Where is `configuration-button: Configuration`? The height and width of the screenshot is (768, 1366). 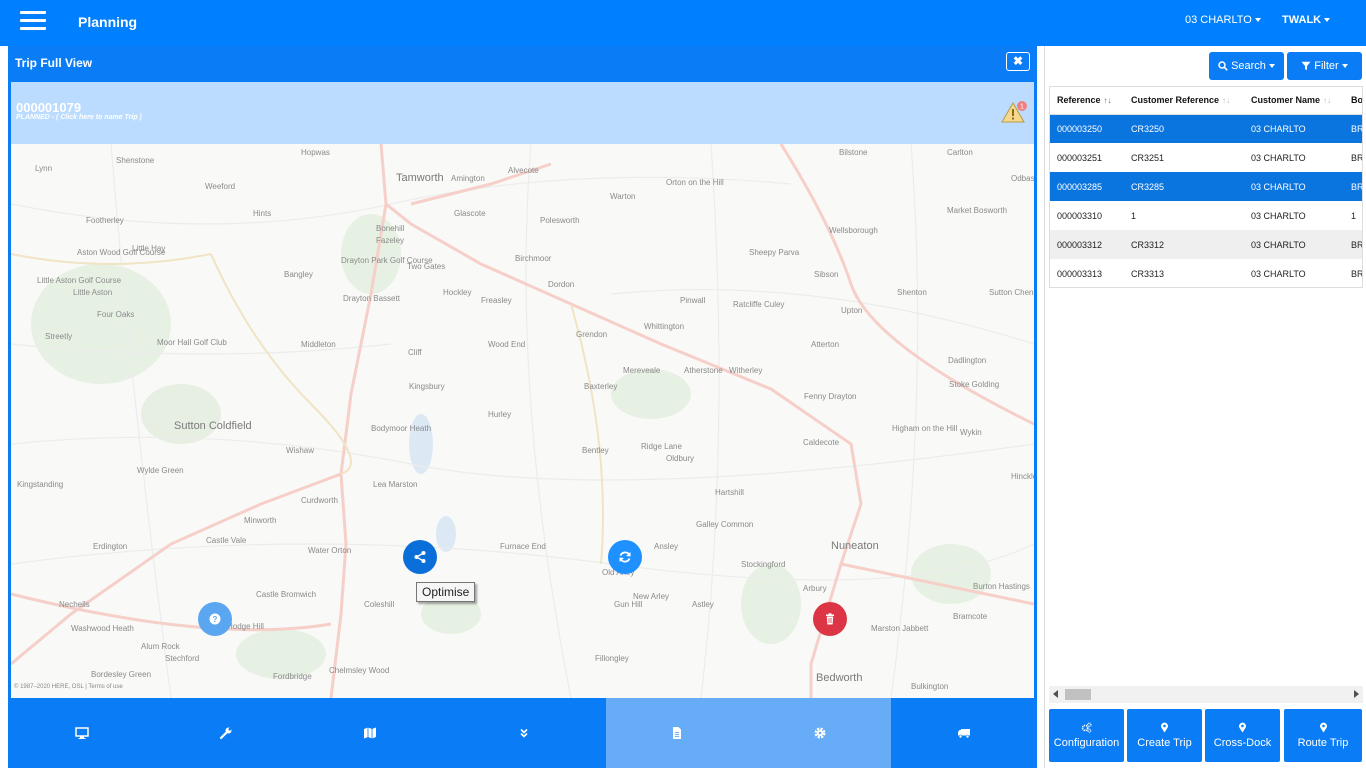 configuration-button: Configuration is located at coordinates (1086, 735).